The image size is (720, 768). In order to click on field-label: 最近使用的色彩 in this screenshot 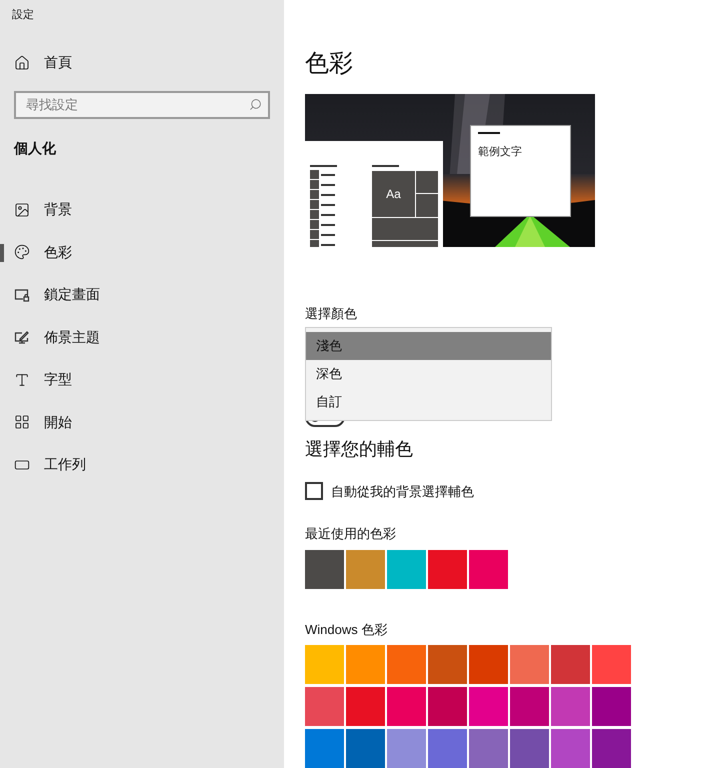, I will do `click(351, 534)`.